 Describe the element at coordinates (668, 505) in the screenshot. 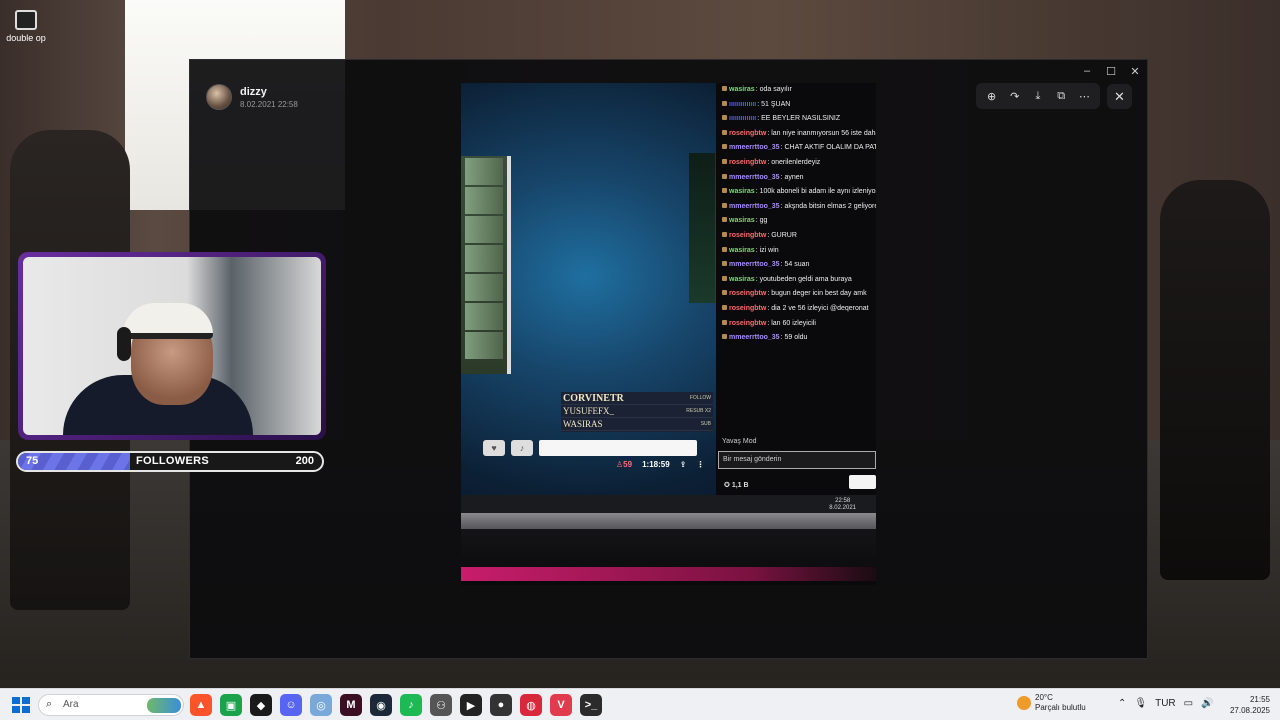

I see `photo-inner-taskbar: 22:58 8.02.2021` at that location.